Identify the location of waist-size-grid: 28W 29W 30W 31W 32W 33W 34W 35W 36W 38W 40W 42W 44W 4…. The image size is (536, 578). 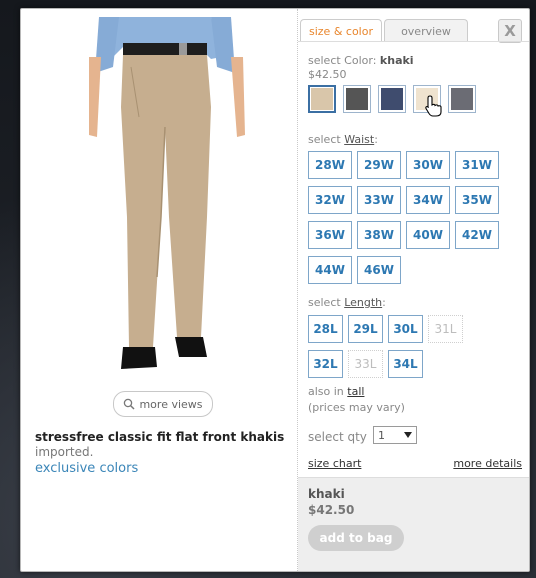
(403, 217).